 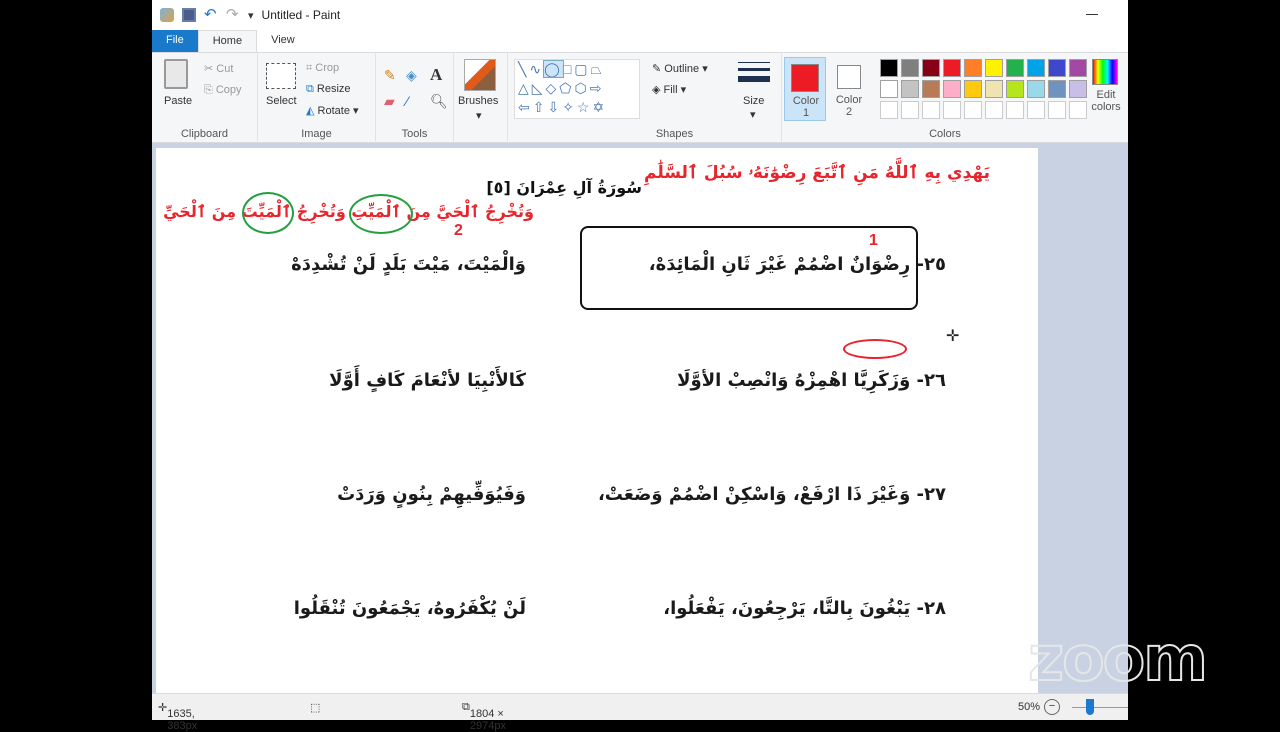 What do you see at coordinates (251, 15) in the screenshot?
I see `customize-quick-access-icon: ▾` at bounding box center [251, 15].